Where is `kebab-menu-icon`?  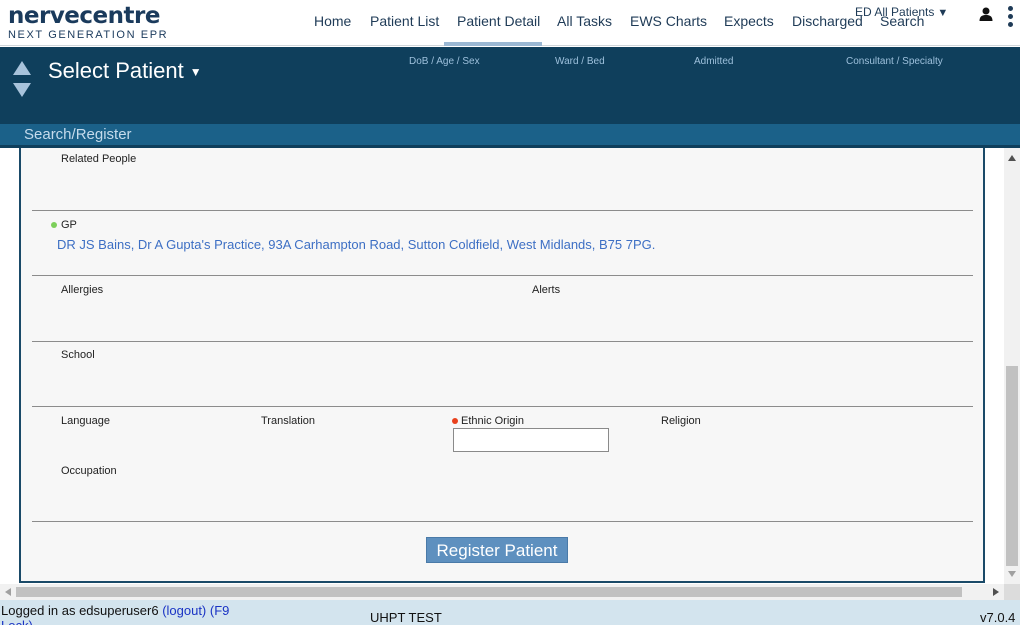
kebab-menu-icon is located at coordinates (1010, 20).